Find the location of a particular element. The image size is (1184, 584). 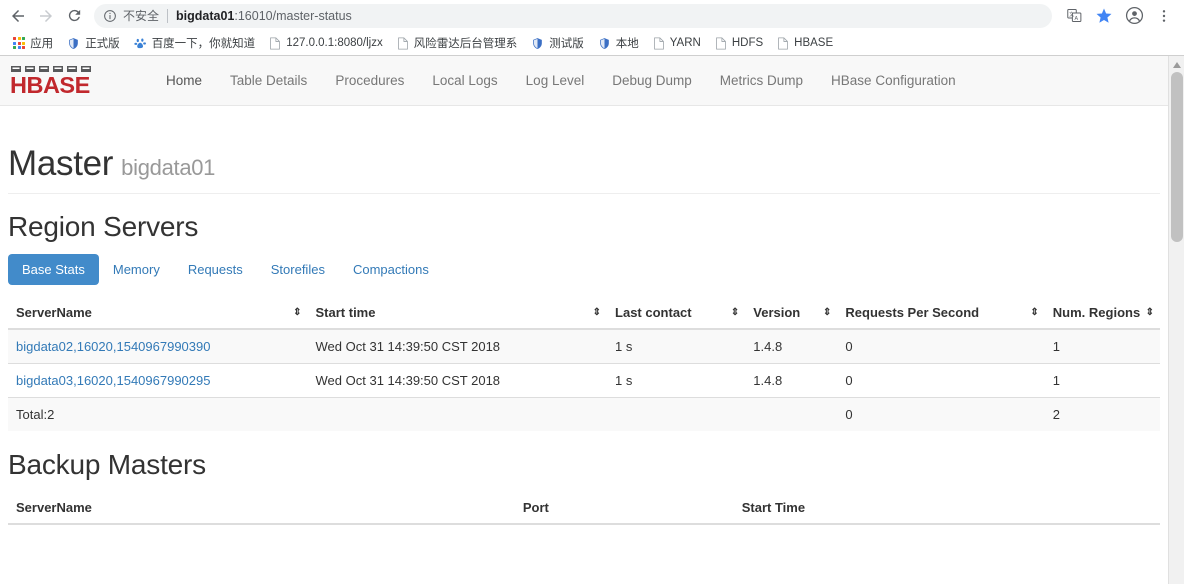

master-page-header: Master bigdata01 is located at coordinates (584, 169).